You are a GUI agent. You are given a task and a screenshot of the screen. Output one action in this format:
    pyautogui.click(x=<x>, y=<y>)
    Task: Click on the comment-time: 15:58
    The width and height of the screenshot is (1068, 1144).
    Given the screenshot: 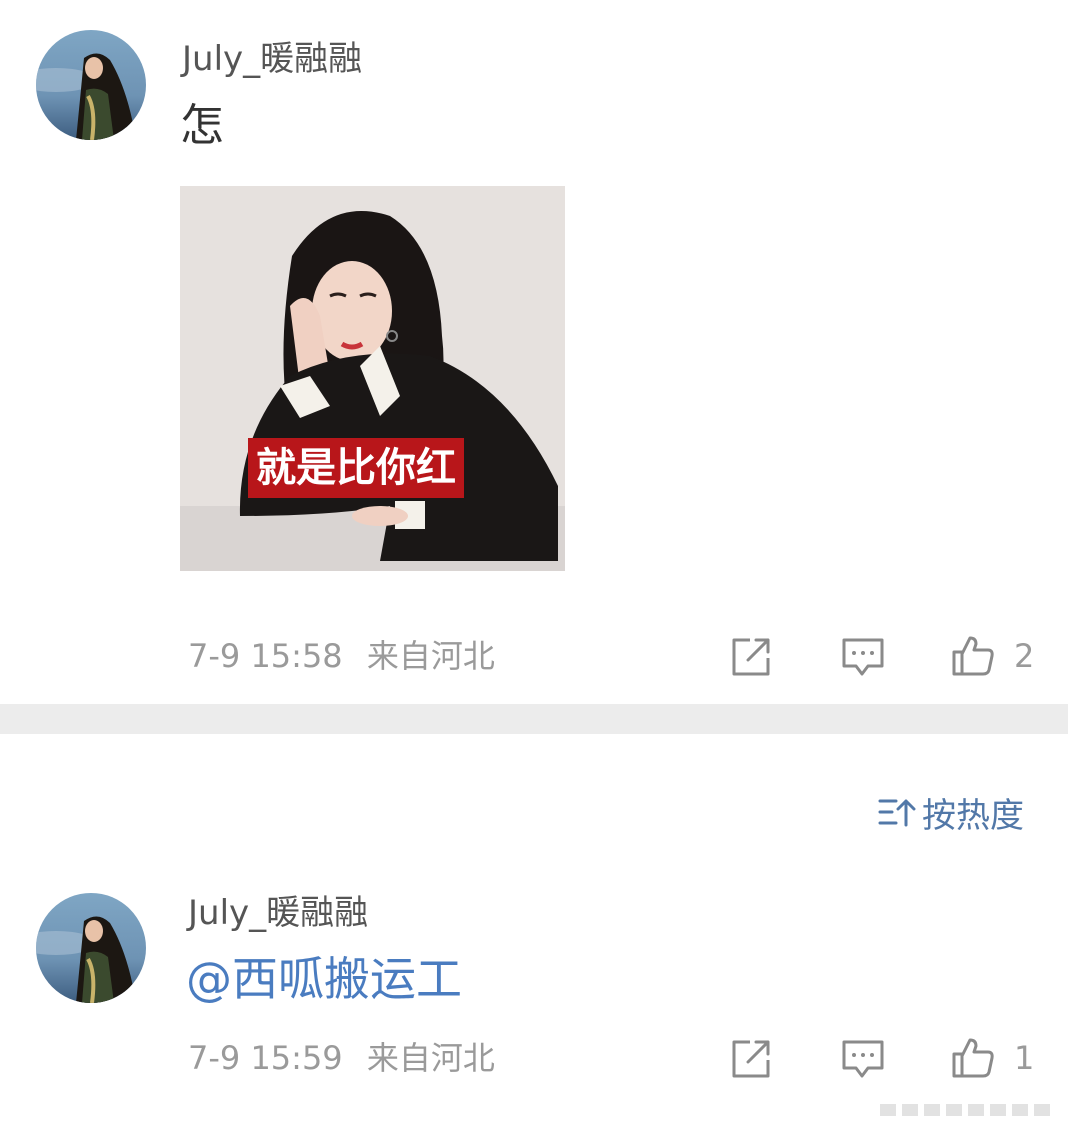 What is the action you would take?
    pyautogui.click(x=296, y=656)
    